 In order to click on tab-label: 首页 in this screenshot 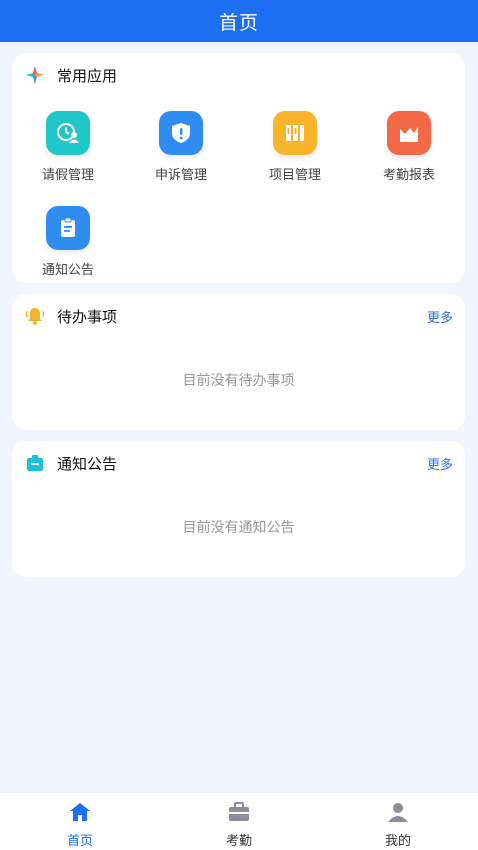, I will do `click(79, 841)`.